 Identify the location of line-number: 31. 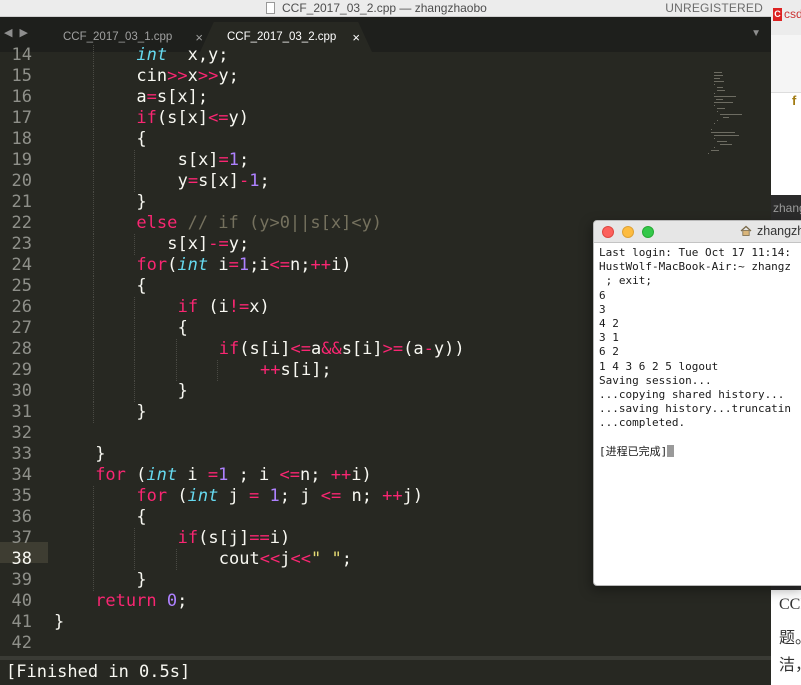
(21, 412).